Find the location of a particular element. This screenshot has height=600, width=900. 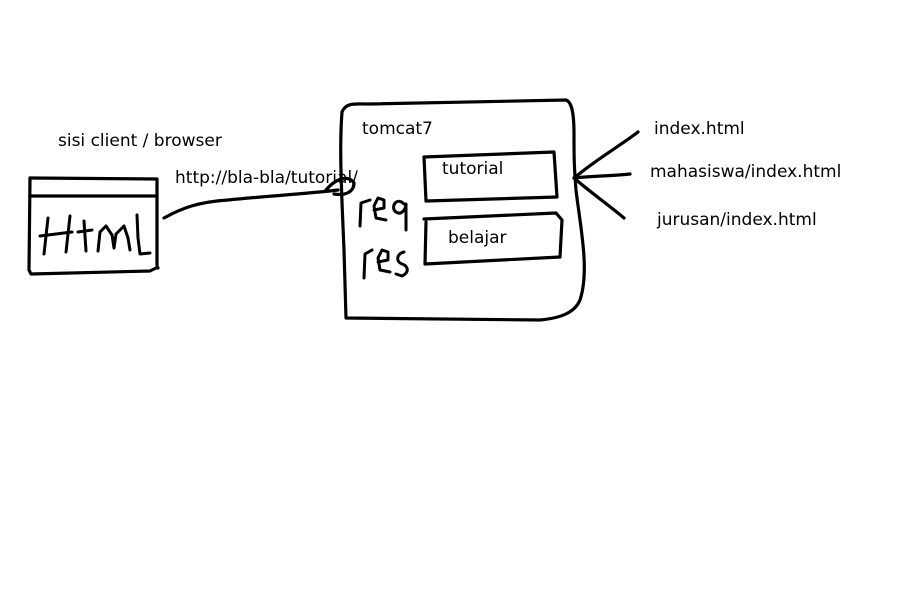

line-to-mahasiswa-index is located at coordinates (602, 176).